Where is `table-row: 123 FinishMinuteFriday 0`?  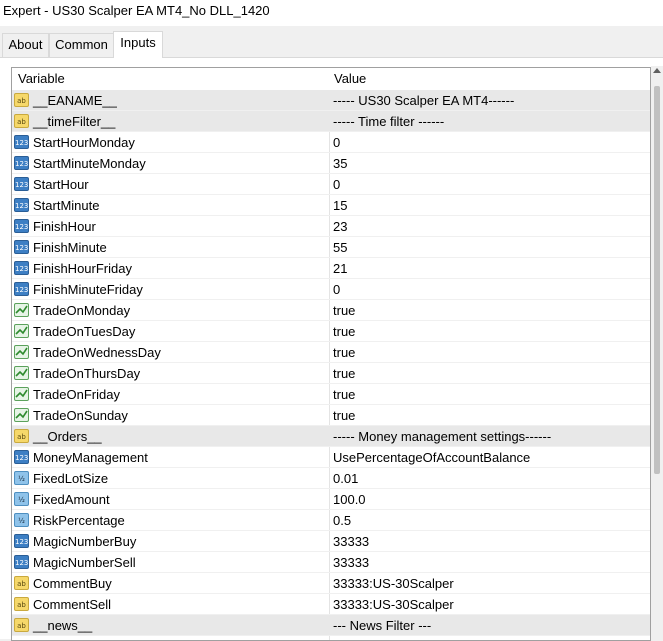 table-row: 123 FinishMinuteFriday 0 is located at coordinates (331, 289).